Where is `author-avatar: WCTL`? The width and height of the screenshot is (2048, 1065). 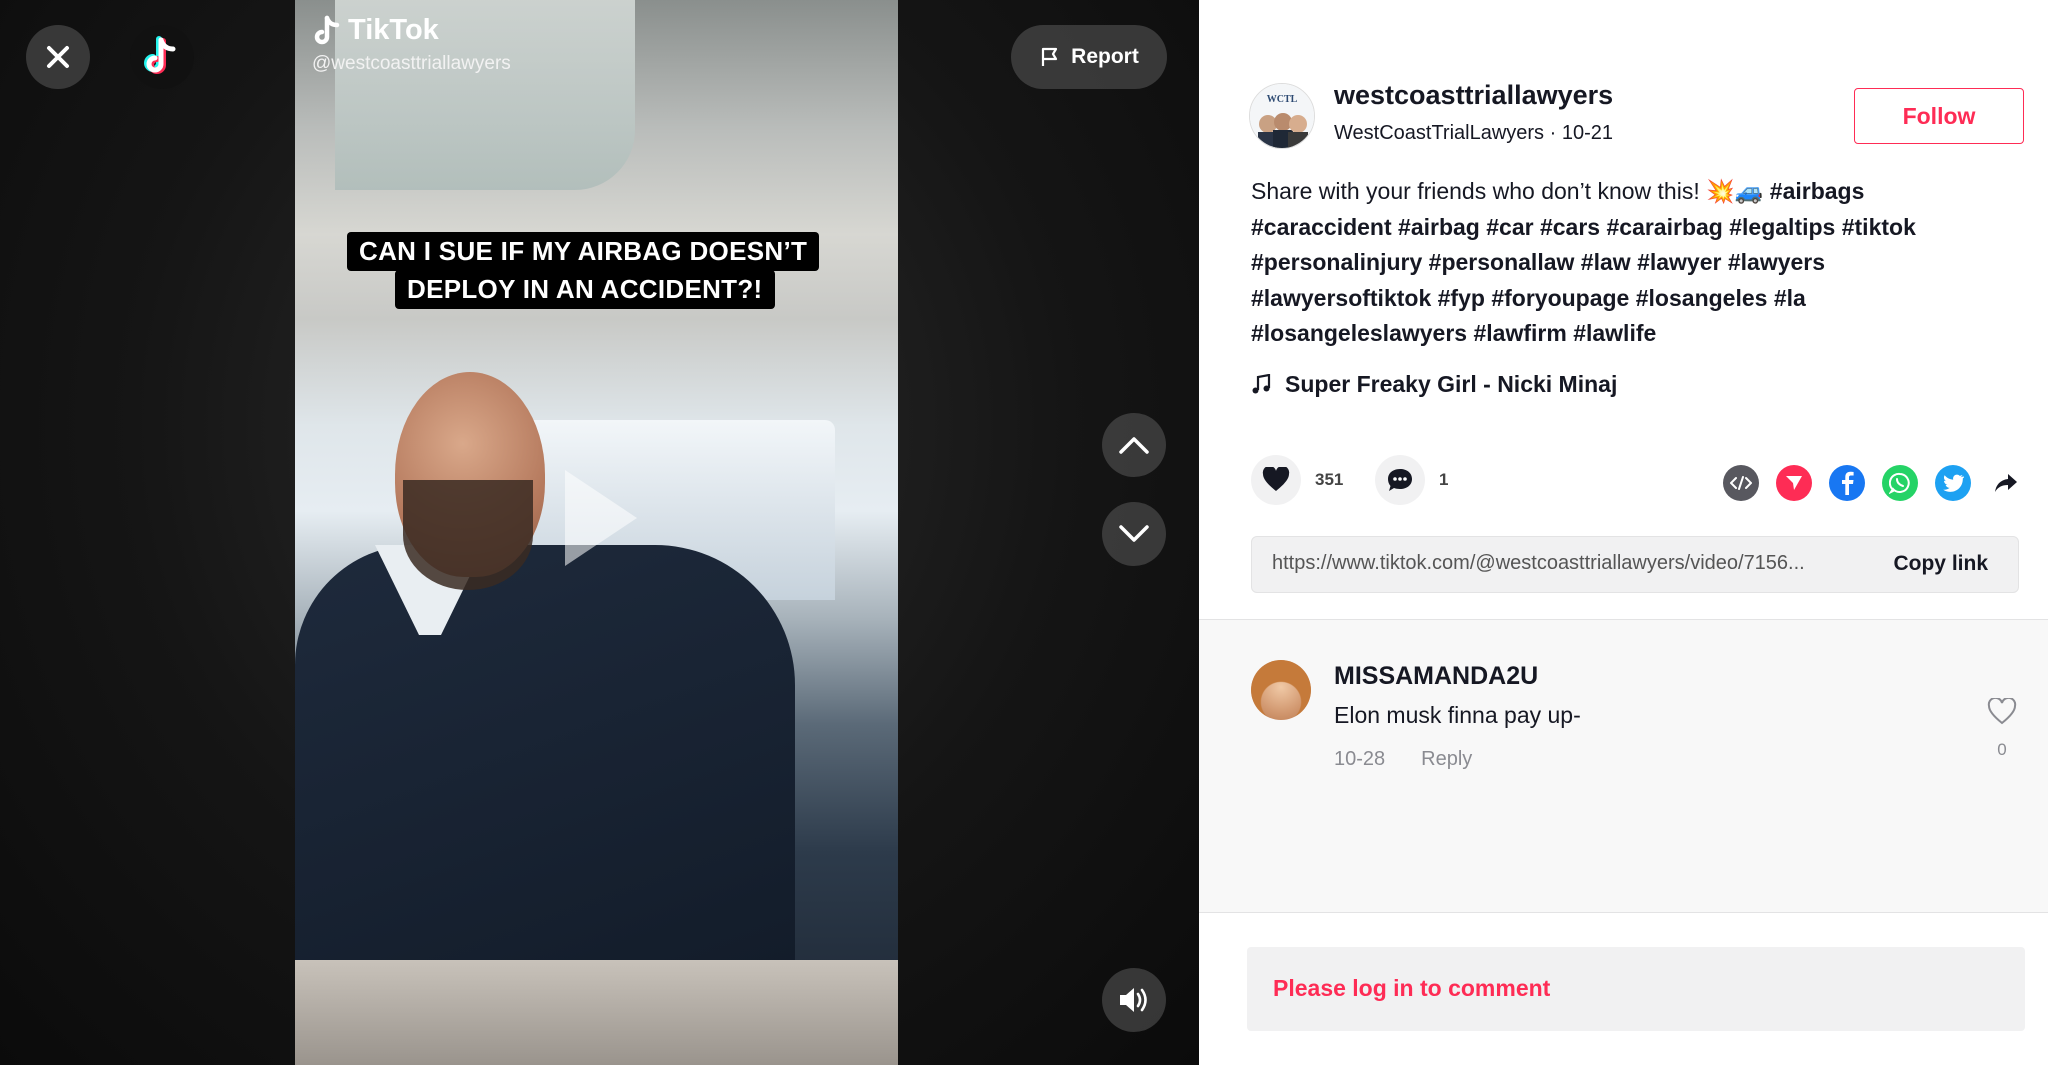 author-avatar: WCTL is located at coordinates (1282, 116).